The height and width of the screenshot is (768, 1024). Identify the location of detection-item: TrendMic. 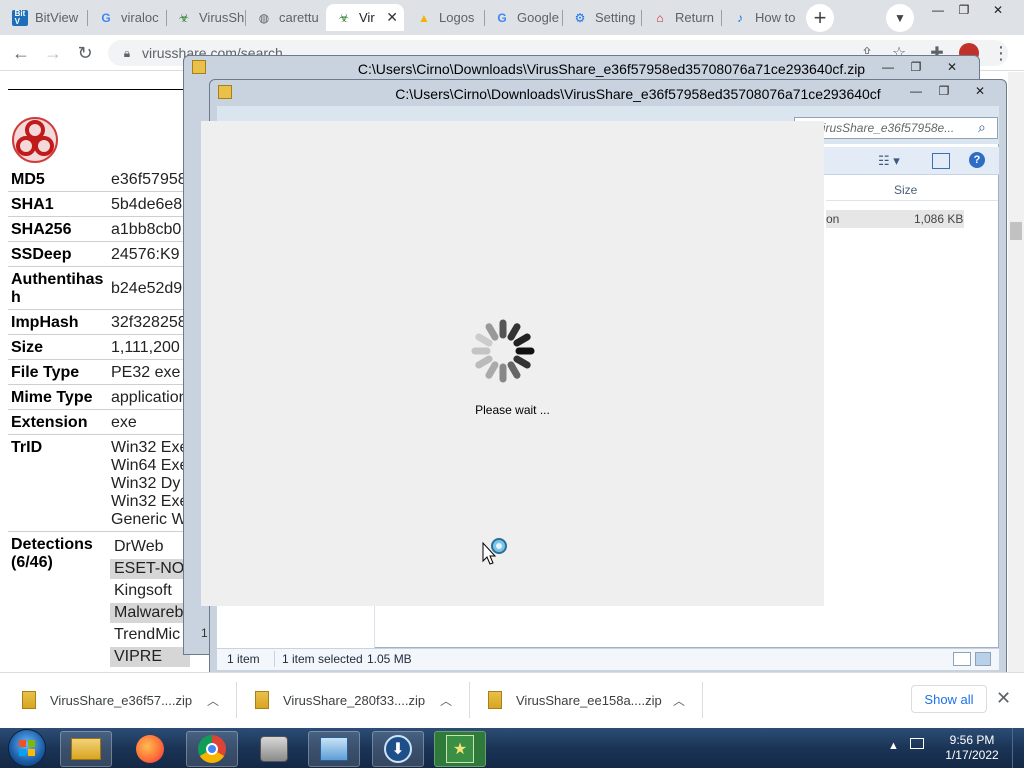
(147, 634).